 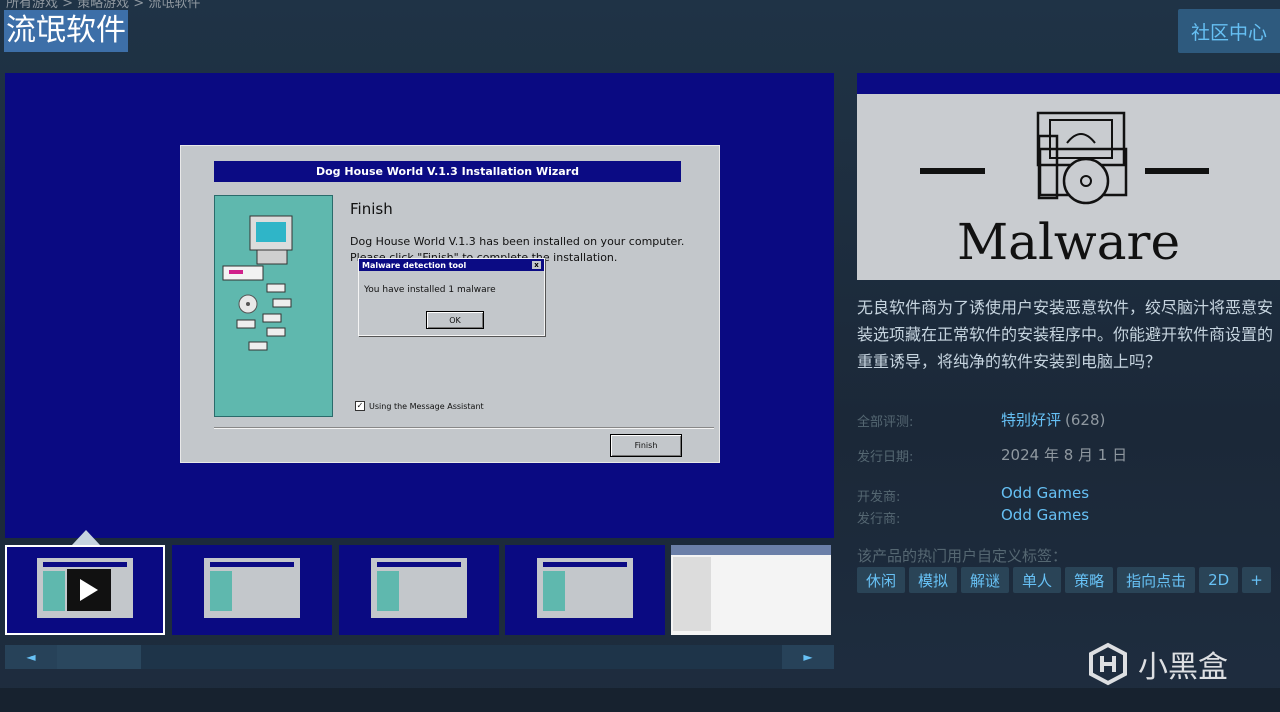 What do you see at coordinates (933, 580) in the screenshot?
I see `tag-simulation: 模拟` at bounding box center [933, 580].